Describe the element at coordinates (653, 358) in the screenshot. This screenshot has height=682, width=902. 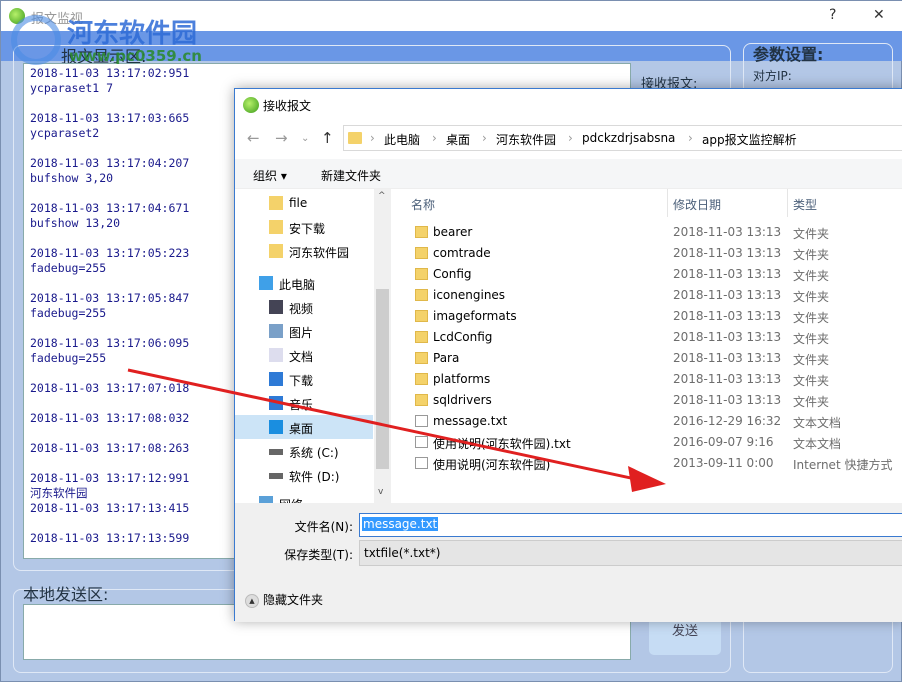
I see `file-row: Para 2018-11-03 13:13 文件夹` at that location.